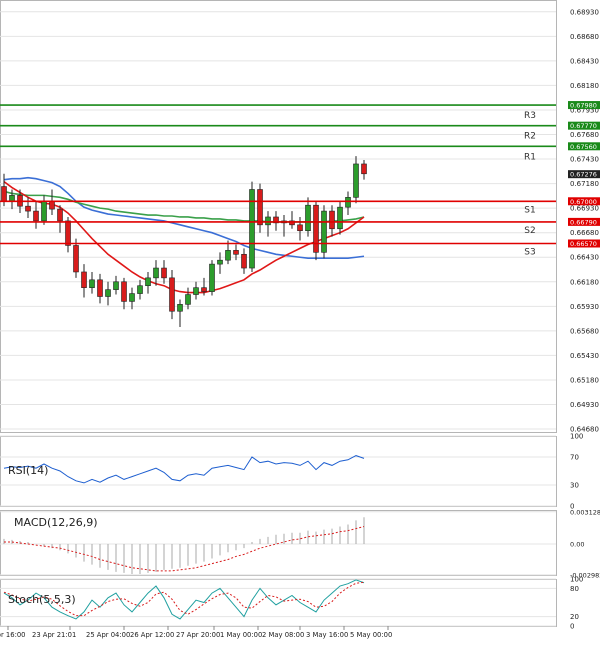 Image resolution: width=600 pixels, height=648 pixels. Describe the element at coordinates (584, 405) in the screenshot. I see `price-tick-label: 0.64930` at that location.